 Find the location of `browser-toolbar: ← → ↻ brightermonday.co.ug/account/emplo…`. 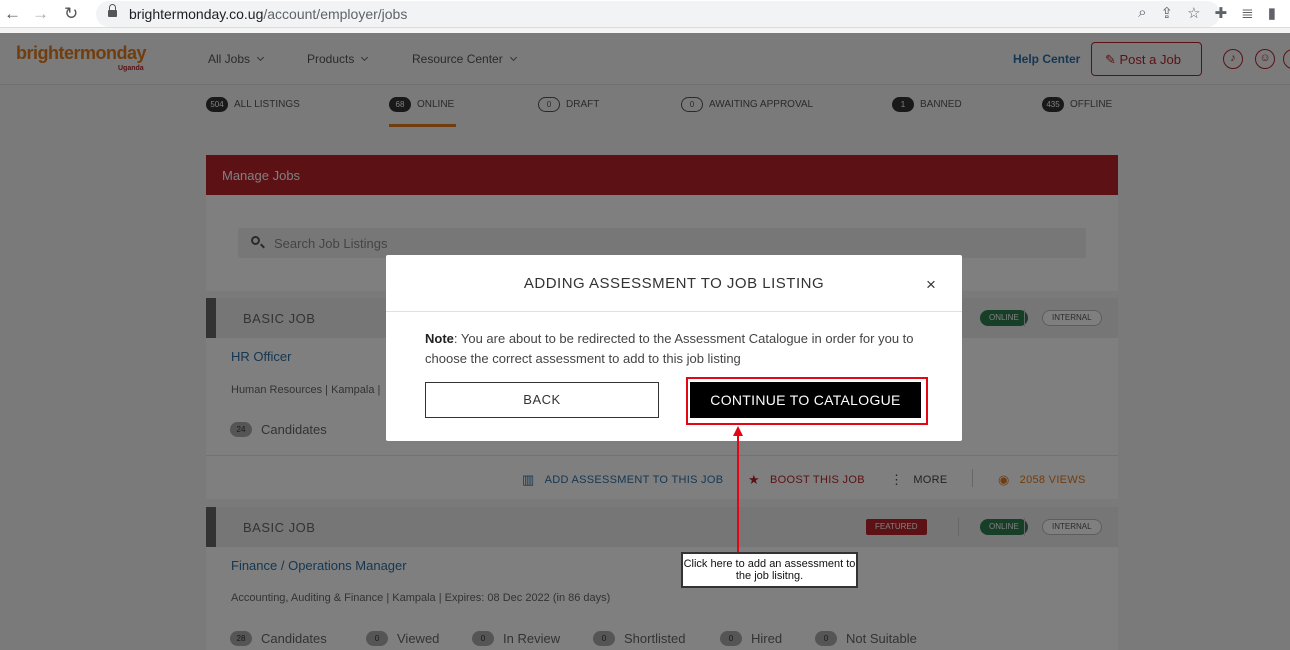

browser-toolbar: ← → ↻ brightermonday.co.ug/account/emplo… is located at coordinates (645, 14).